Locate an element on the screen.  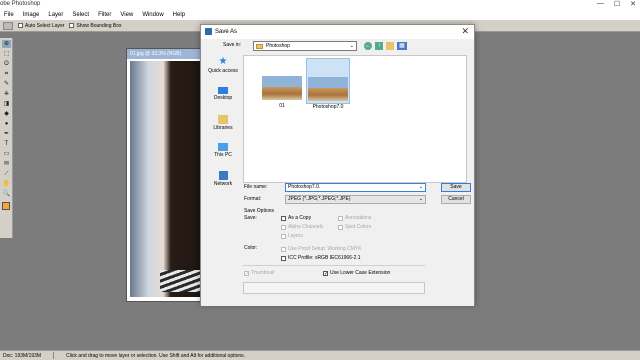
eyedropper-icon: ⟋ is located at coordinates (6, 174).